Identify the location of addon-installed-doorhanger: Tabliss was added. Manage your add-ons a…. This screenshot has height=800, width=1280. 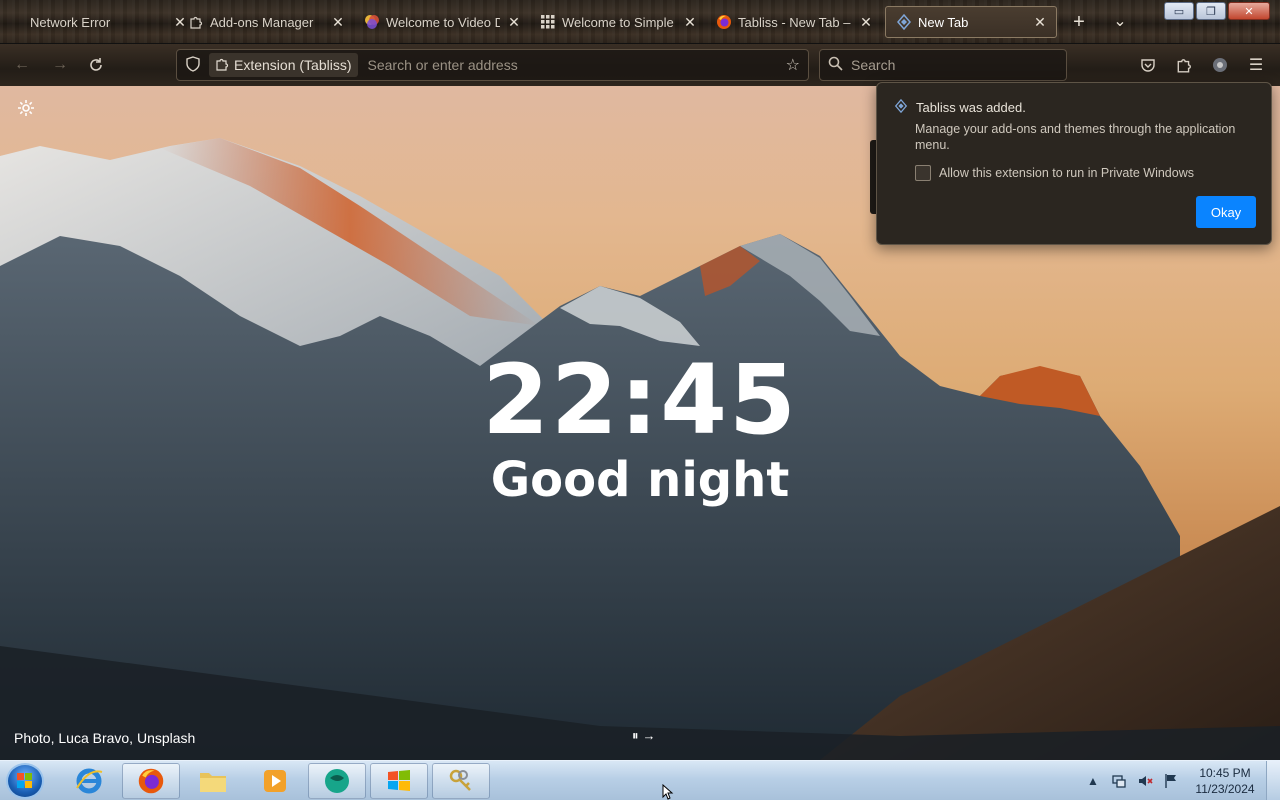
(1074, 163).